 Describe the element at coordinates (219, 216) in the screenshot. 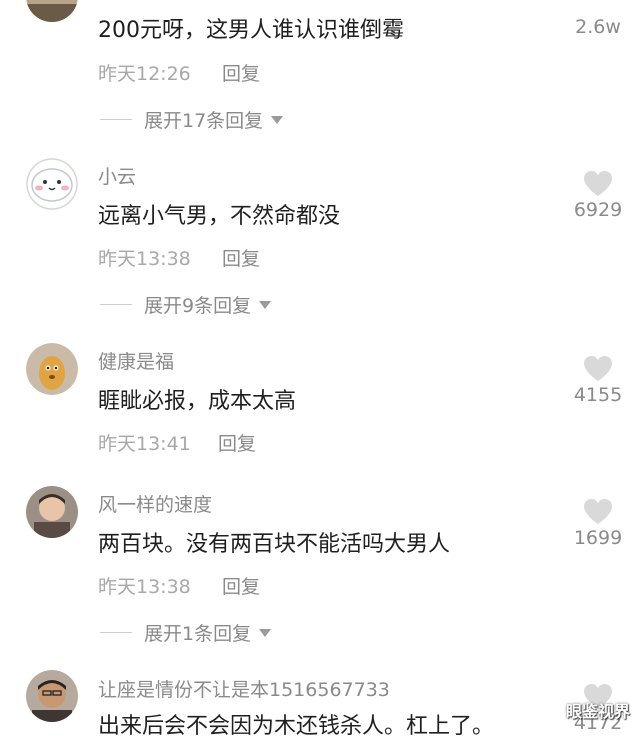

I see `comment-text: 远离小气男，不然命都没` at that location.